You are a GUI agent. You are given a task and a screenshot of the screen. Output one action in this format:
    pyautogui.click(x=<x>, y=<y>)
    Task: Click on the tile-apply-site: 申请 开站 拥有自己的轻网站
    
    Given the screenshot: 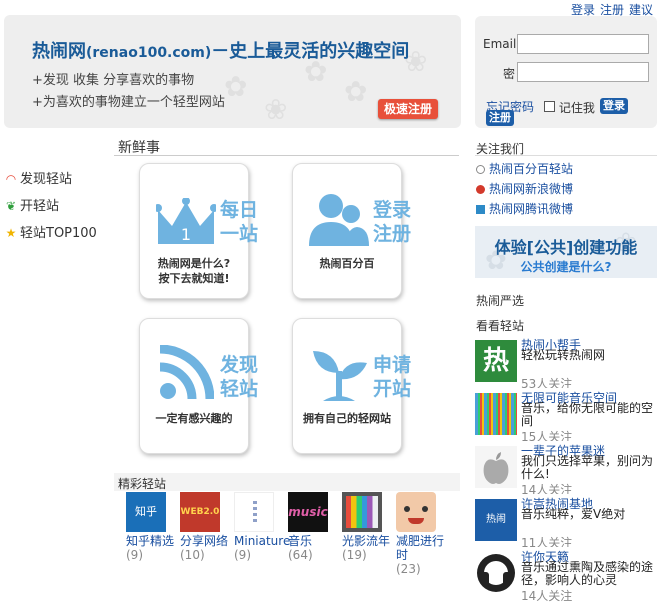 What is the action you would take?
    pyautogui.click(x=351, y=386)
    